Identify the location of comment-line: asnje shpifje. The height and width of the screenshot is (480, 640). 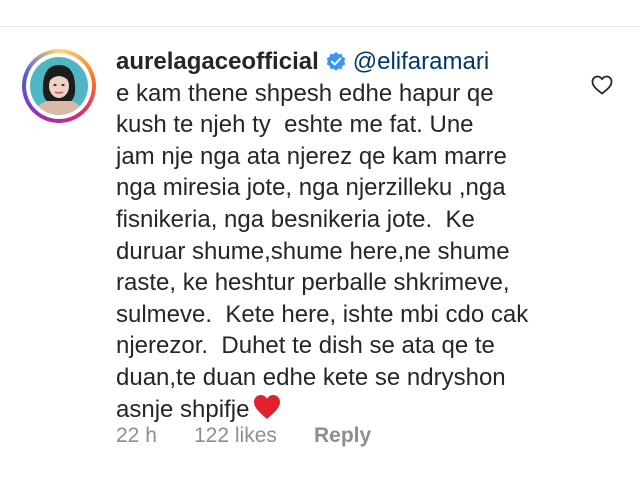
(183, 409).